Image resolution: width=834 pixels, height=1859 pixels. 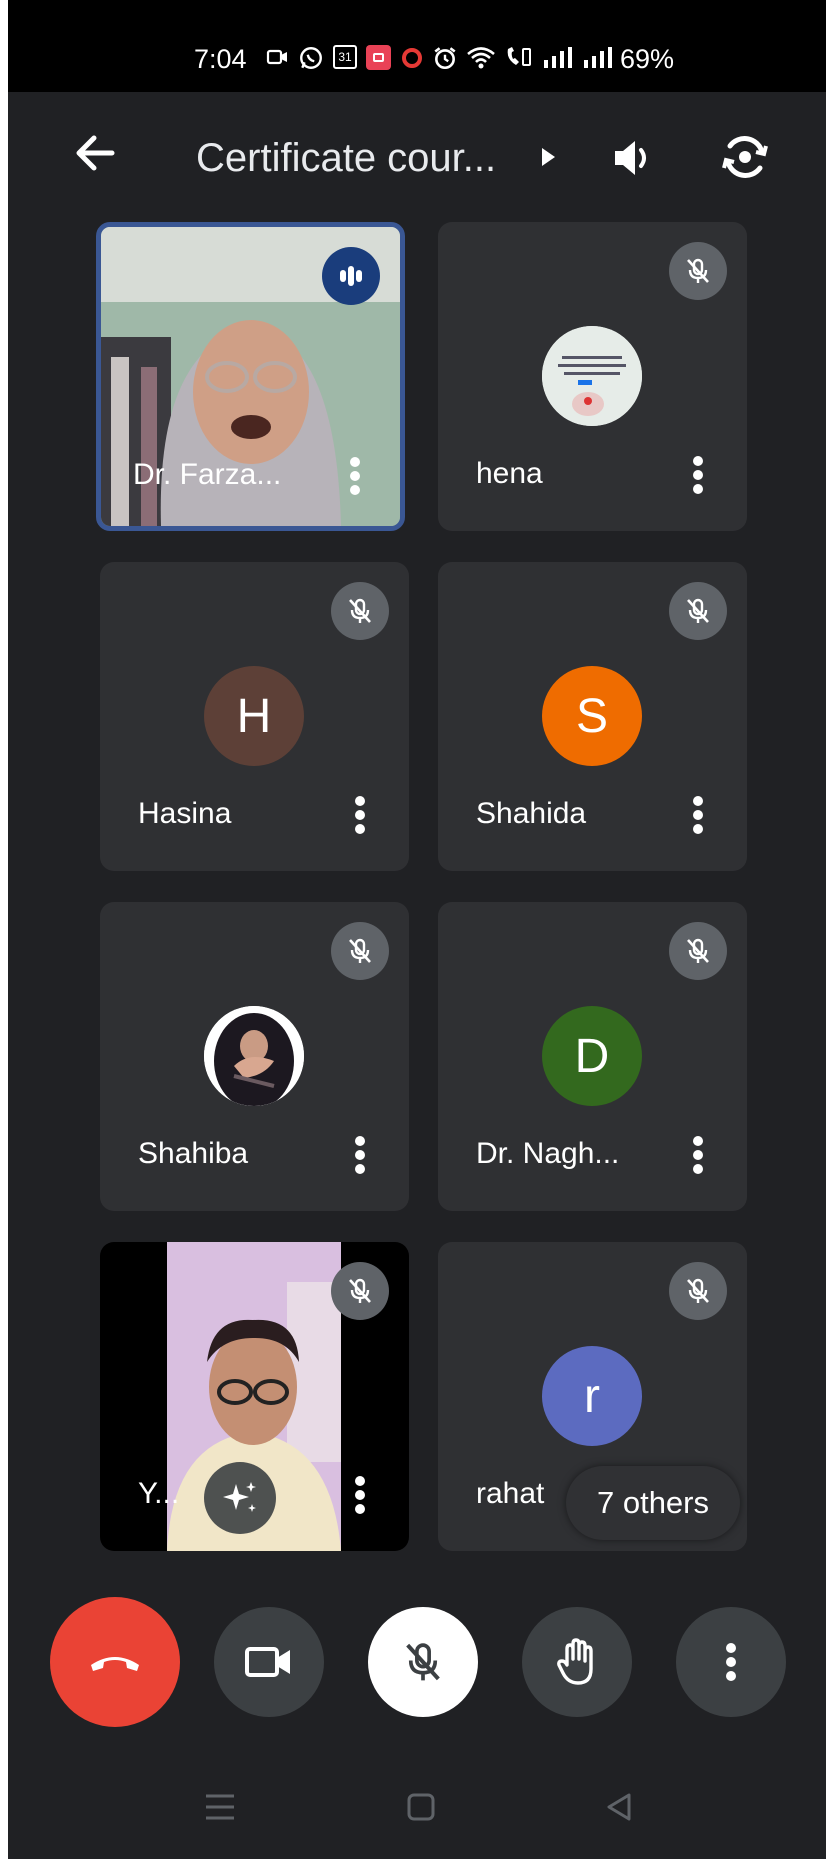 I want to click on participant-tile: S Shahida, so click(x=592, y=716).